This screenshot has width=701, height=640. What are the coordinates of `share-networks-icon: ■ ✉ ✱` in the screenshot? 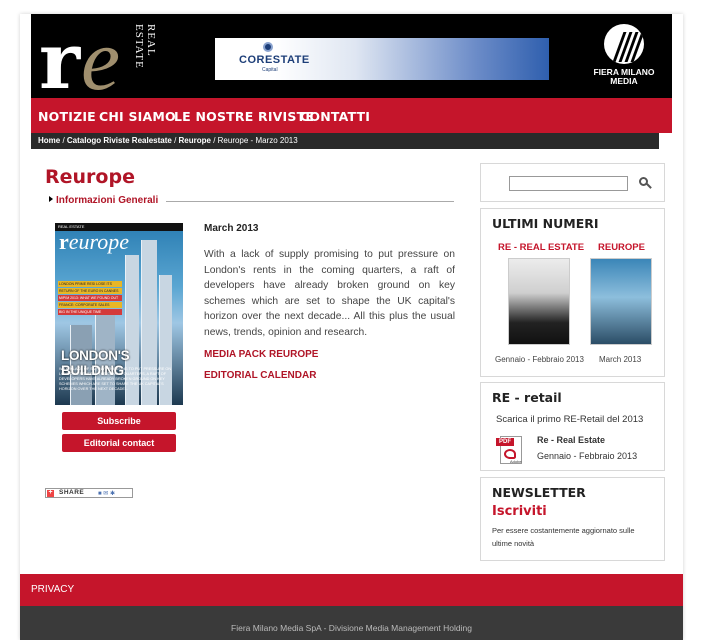 It's located at (107, 494).